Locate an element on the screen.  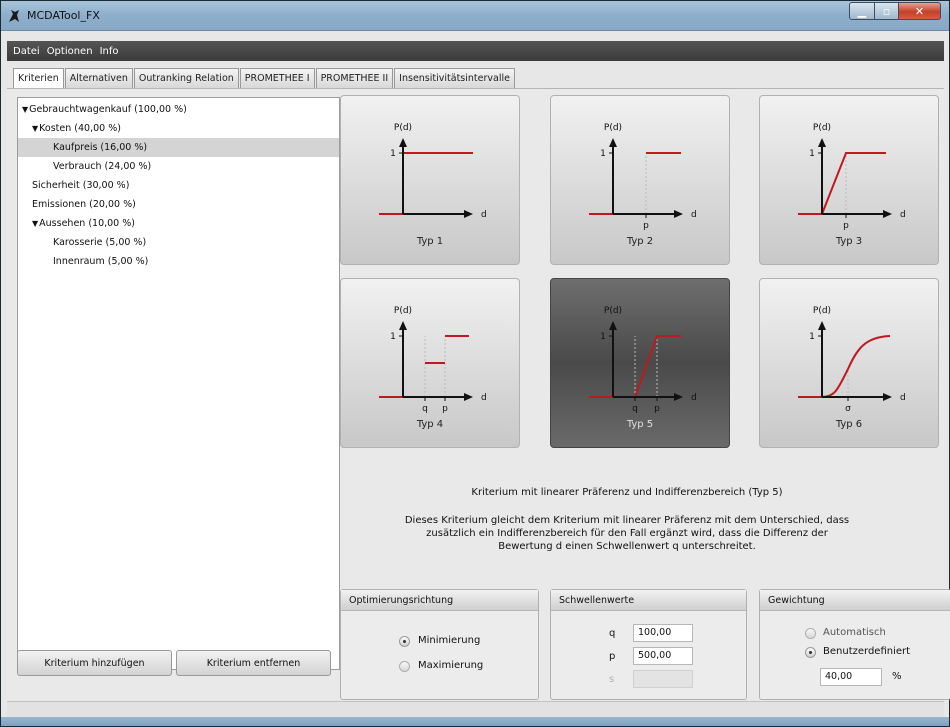
tree-item: ▼Aussehen (10,00 %) is located at coordinates (178, 223).